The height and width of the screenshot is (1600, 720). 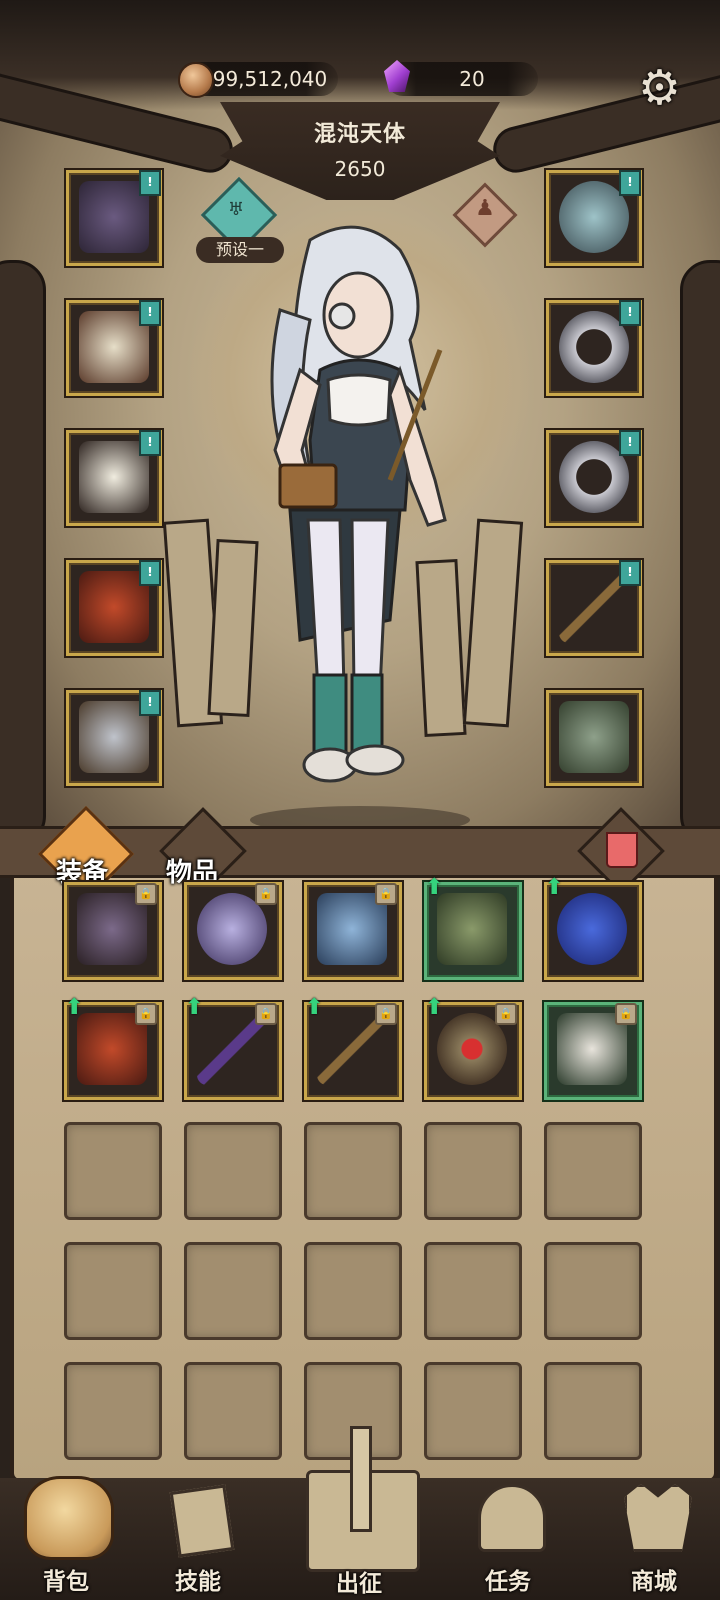 What do you see at coordinates (472, 79) in the screenshot?
I see `gem-amount: 20` at bounding box center [472, 79].